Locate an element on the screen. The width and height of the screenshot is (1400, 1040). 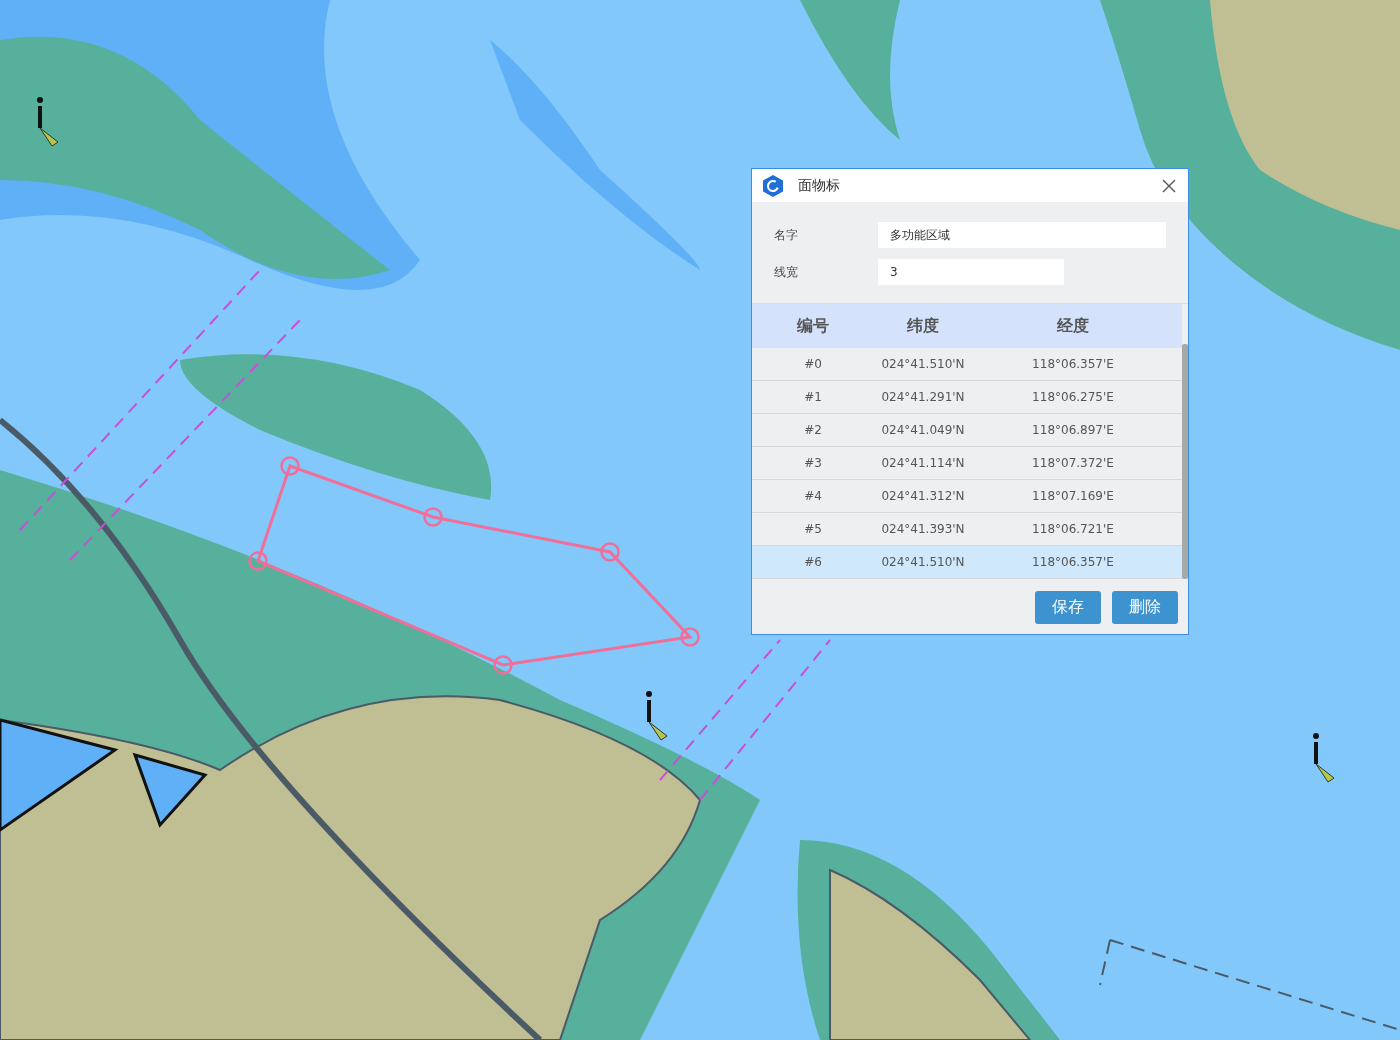
column-header: 经度 is located at coordinates (1073, 326).